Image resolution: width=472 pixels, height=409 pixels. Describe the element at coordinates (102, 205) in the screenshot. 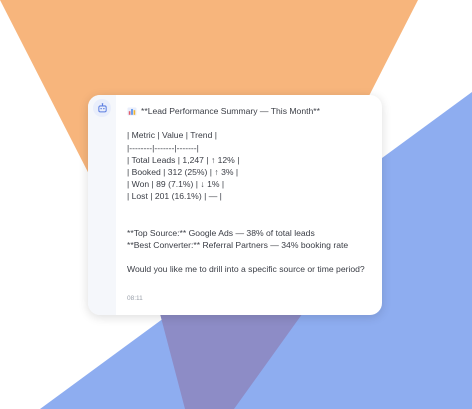

I see `avatar-rail` at that location.